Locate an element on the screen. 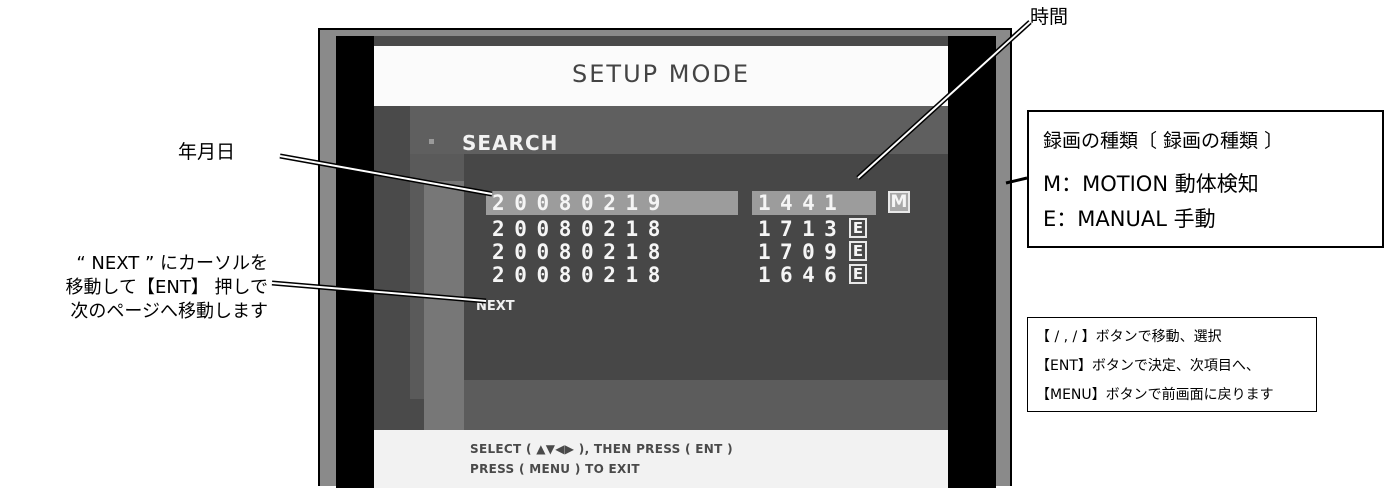  date-callout-line-inner is located at coordinates (386, 175).